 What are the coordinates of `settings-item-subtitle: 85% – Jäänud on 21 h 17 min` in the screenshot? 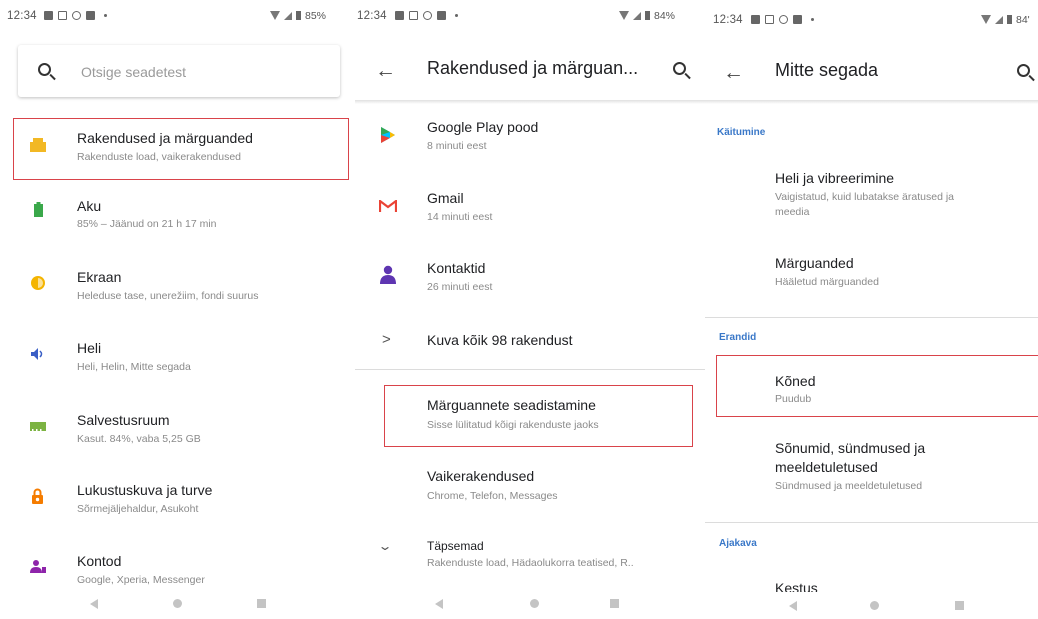 It's located at (147, 224).